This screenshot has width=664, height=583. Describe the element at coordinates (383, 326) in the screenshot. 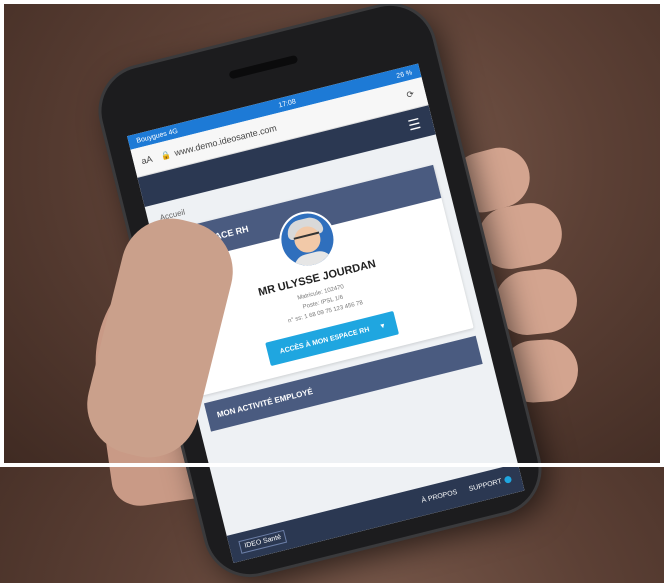

I see `chevron-down-icon: ▾` at that location.